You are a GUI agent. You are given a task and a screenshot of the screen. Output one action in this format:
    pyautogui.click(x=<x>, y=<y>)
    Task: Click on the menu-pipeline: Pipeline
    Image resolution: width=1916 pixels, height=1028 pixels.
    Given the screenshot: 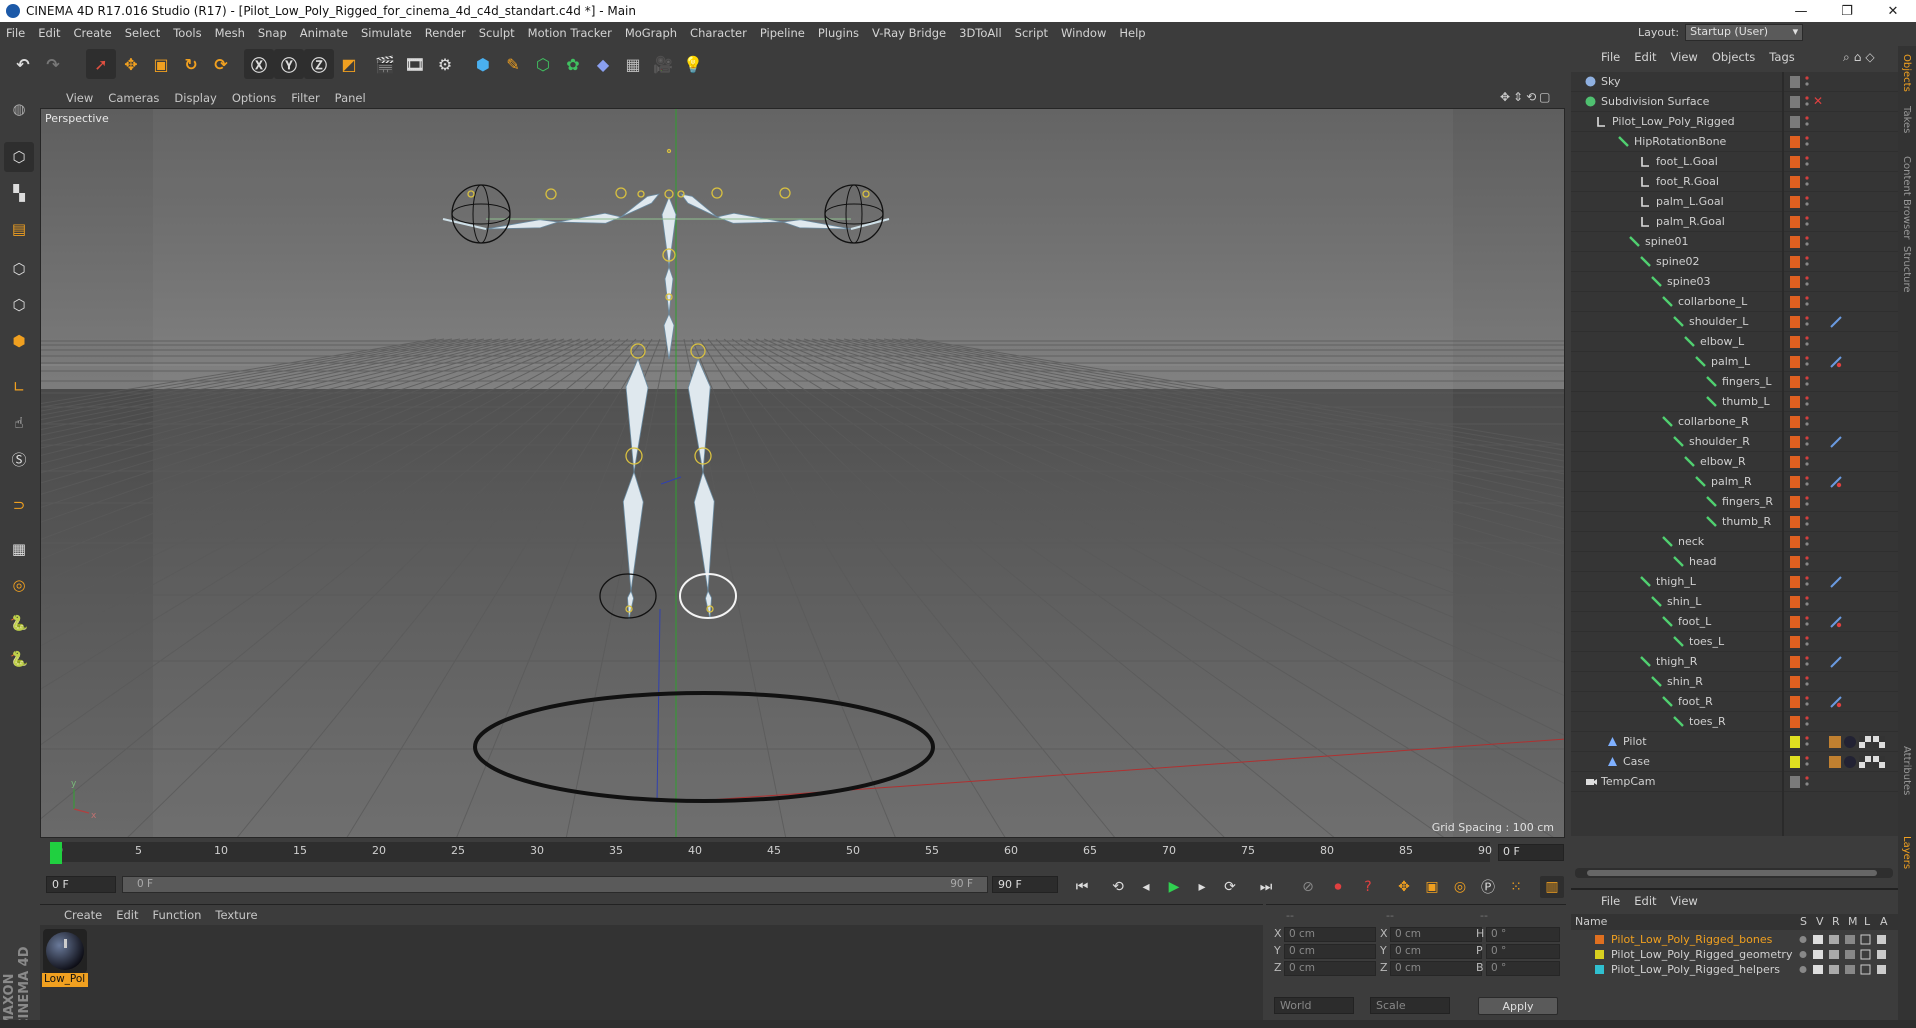 What is the action you would take?
    pyautogui.click(x=782, y=33)
    